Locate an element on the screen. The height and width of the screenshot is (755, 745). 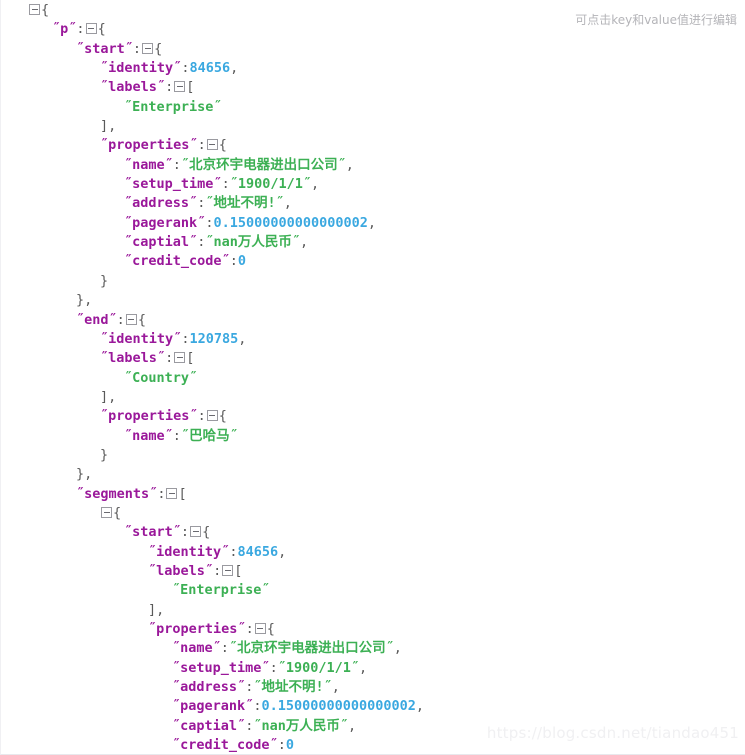
json-value-segment-start-label: ˝Enterprise˝ is located at coordinates (221, 590).